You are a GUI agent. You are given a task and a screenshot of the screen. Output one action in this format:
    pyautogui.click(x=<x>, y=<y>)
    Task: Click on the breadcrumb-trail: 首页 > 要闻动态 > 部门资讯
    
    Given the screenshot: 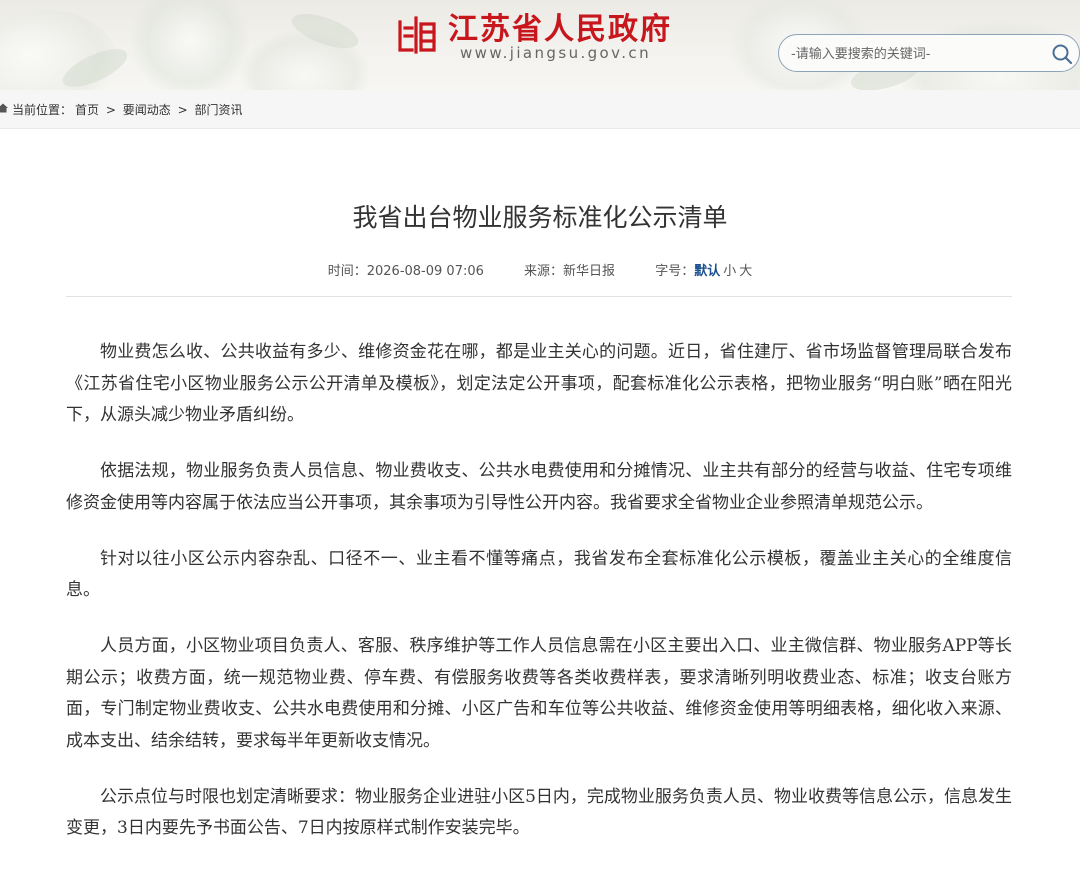 What is the action you would take?
    pyautogui.click(x=158, y=109)
    